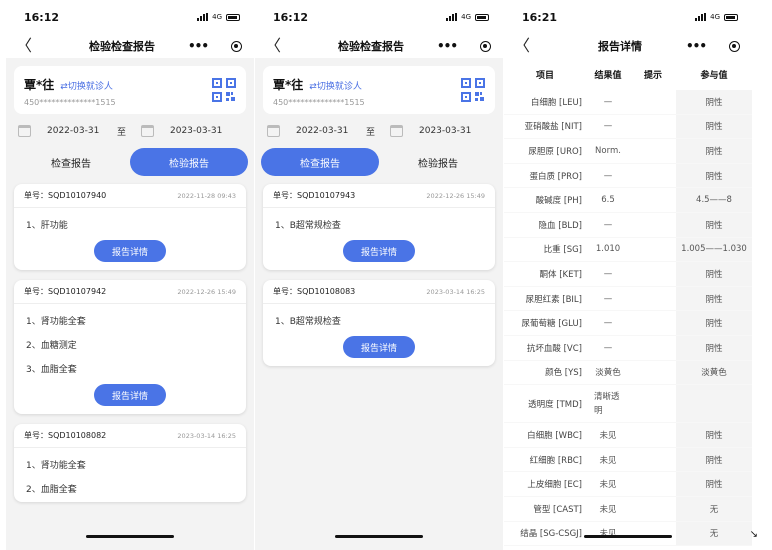 This screenshot has width=772, height=550. Describe the element at coordinates (620, 46) in the screenshot. I see `page-title: 报告详情` at that location.